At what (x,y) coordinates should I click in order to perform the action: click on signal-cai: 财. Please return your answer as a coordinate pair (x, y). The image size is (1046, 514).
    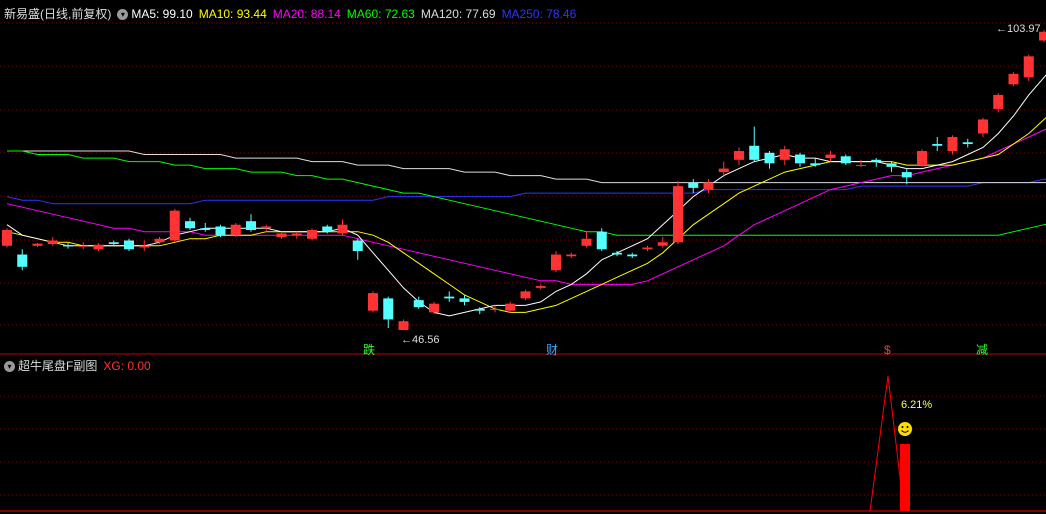
    Looking at the image, I should click on (552, 350).